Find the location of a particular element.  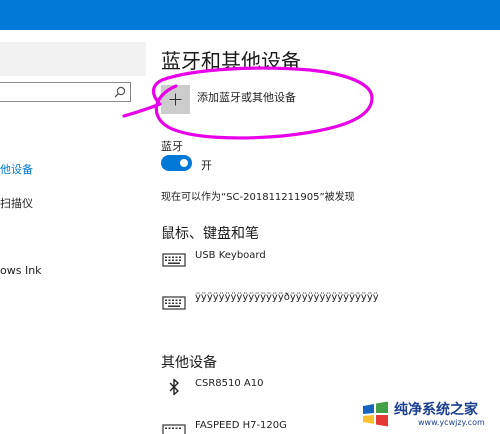

toggle-knob is located at coordinates (184, 163).